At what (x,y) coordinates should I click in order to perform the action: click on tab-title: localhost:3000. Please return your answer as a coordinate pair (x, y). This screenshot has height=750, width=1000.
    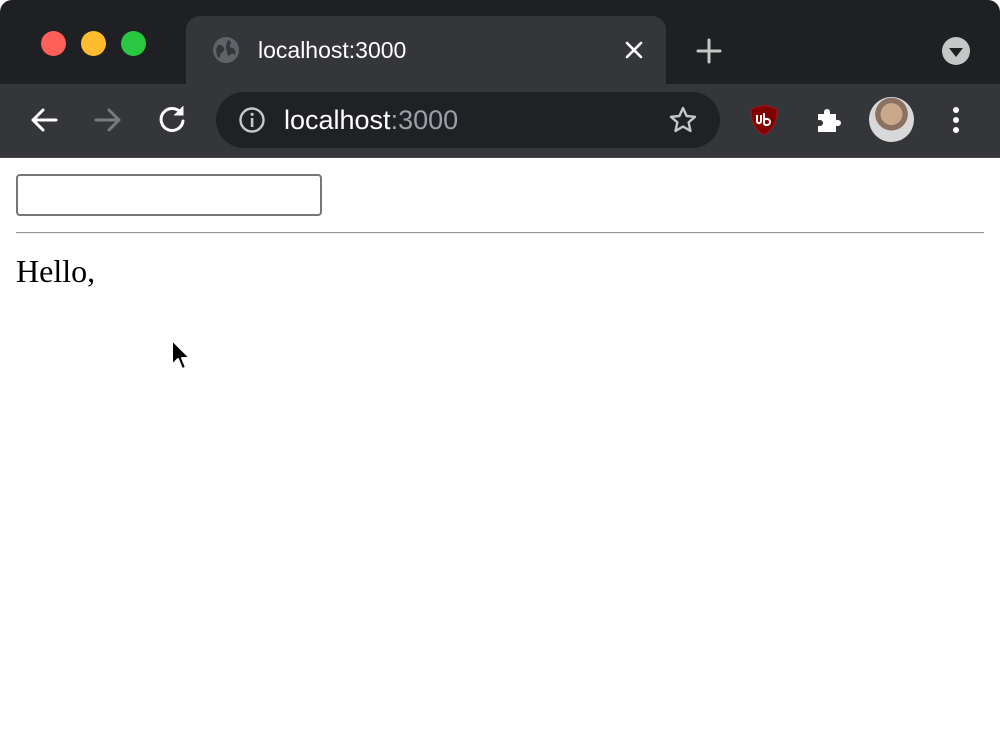
    Looking at the image, I should click on (332, 50).